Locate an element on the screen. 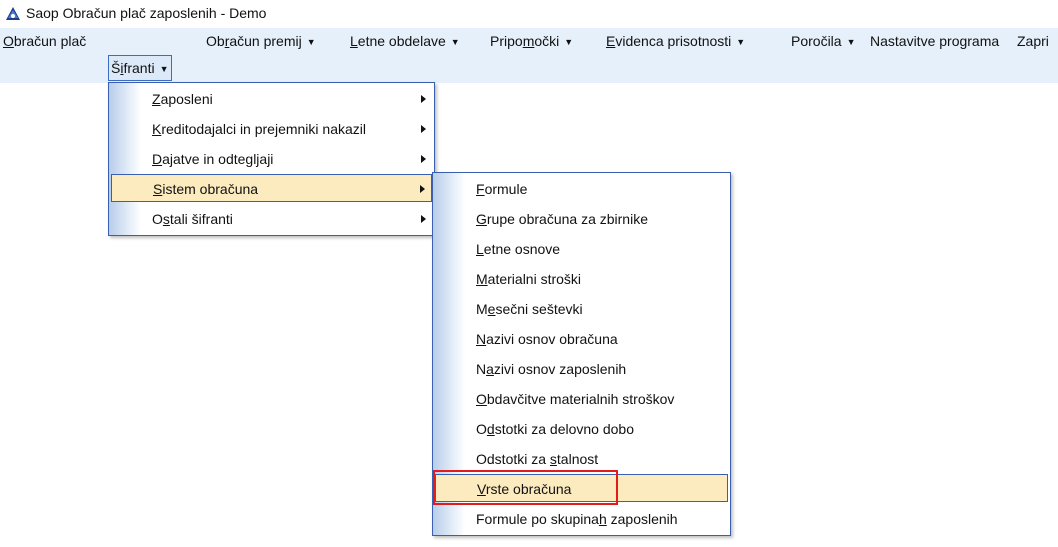 The height and width of the screenshot is (547, 1058). menu-pripomocki: Pripomočki ▼ is located at coordinates (531, 41).